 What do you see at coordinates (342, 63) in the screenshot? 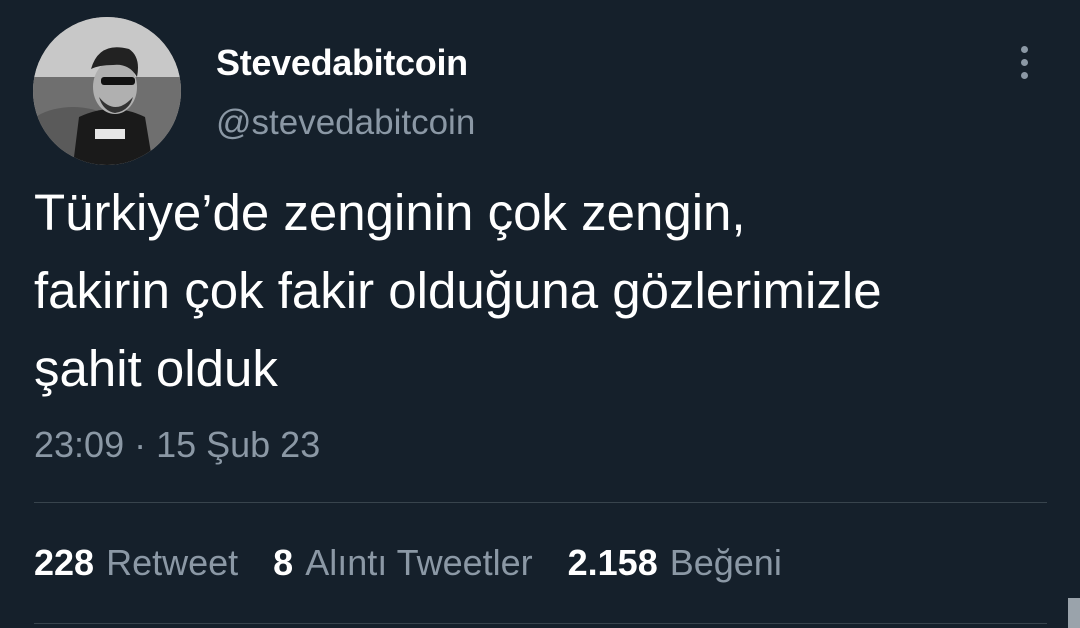
I see `display-name: Stevedabitcoin` at bounding box center [342, 63].